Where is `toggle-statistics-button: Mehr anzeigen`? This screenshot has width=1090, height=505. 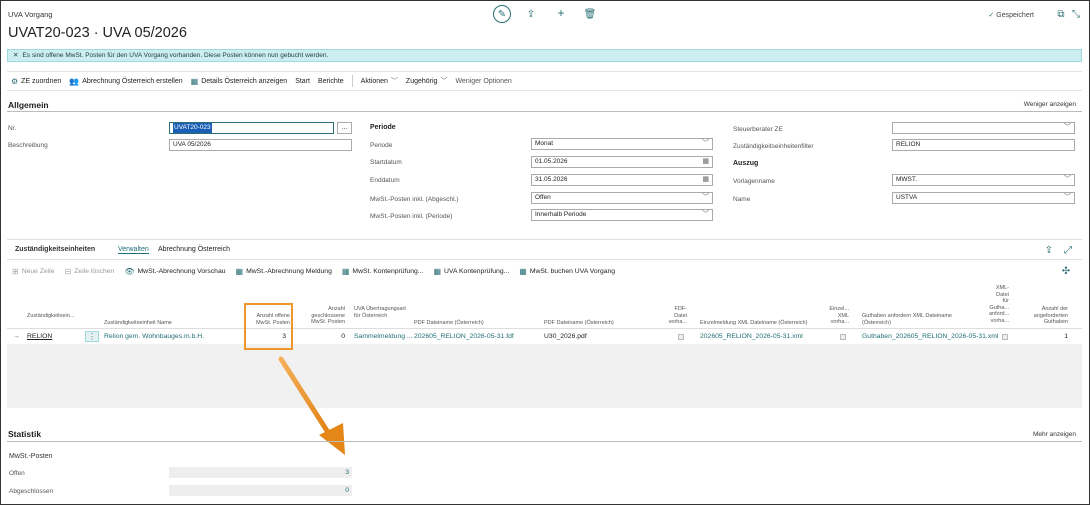 toggle-statistics-button: Mehr anzeigen is located at coordinates (1054, 434).